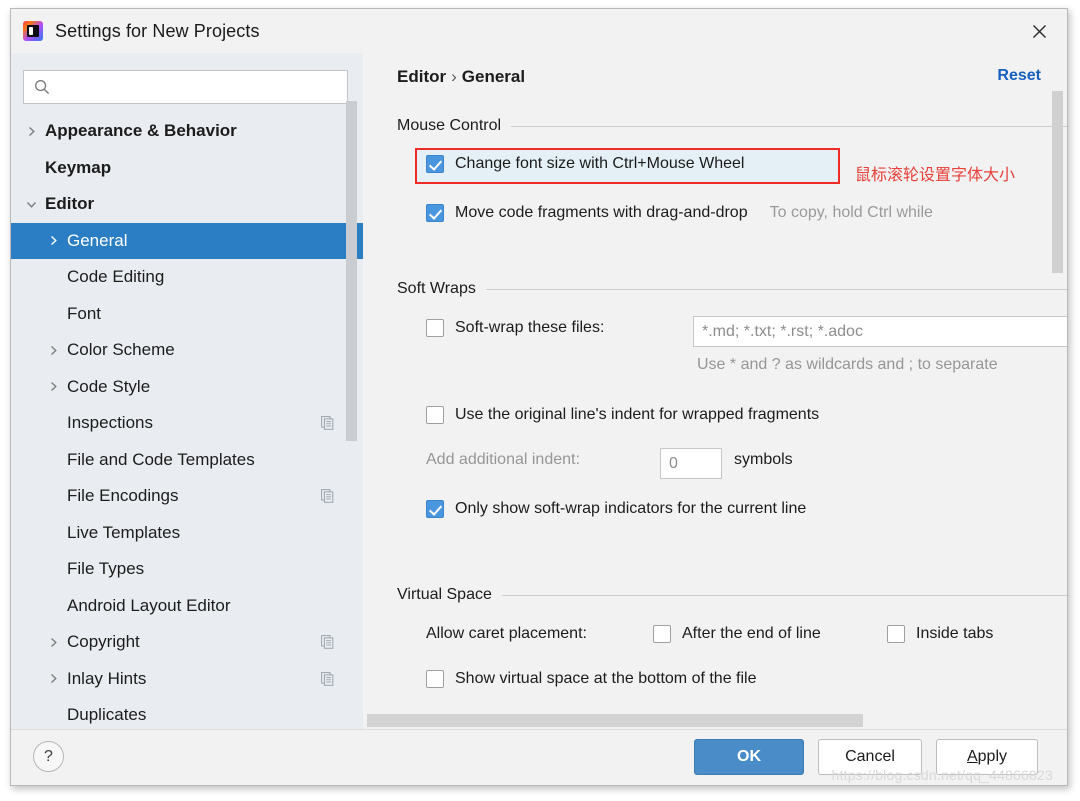 The width and height of the screenshot is (1080, 801). I want to click on sidebar-item-file-types: File Types, so click(187, 569).